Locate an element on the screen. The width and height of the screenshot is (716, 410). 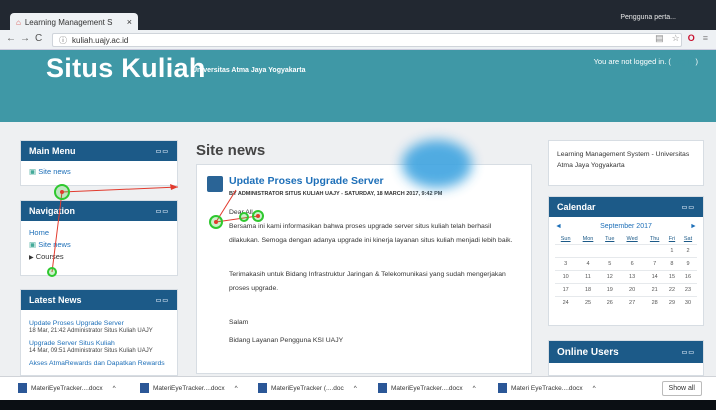
browser-tab: ⌂ Learning Management S × is located at coordinates (74, 22).